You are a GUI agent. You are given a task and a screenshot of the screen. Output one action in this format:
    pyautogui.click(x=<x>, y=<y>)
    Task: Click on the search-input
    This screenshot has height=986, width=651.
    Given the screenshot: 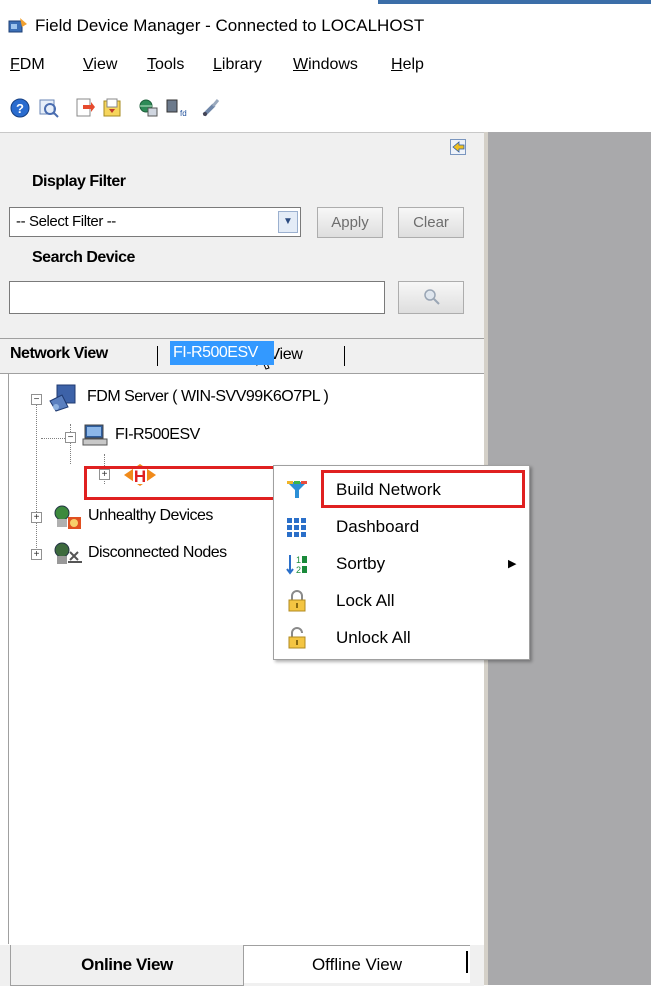 What is the action you would take?
    pyautogui.click(x=197, y=297)
    